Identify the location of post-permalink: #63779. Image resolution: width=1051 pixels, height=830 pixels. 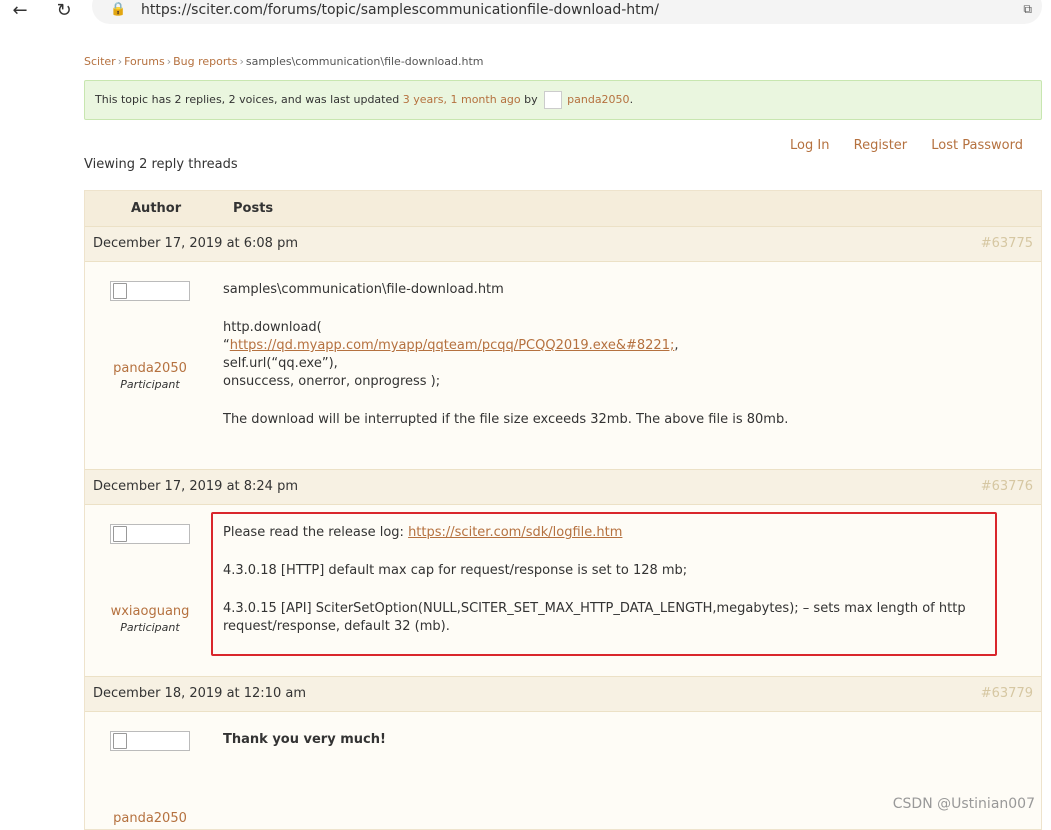
(1007, 693).